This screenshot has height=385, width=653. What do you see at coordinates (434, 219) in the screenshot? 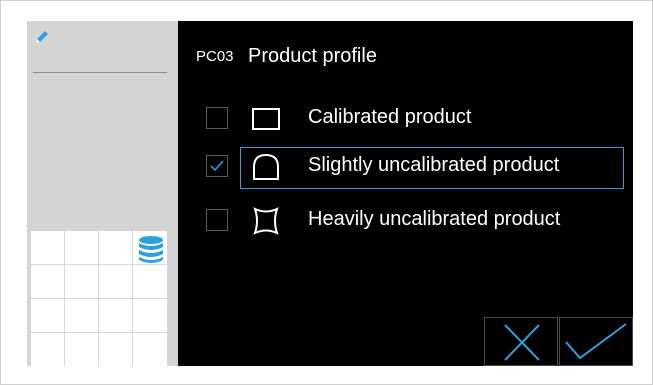
I see `option-label: Heavily uncalibrated product` at bounding box center [434, 219].